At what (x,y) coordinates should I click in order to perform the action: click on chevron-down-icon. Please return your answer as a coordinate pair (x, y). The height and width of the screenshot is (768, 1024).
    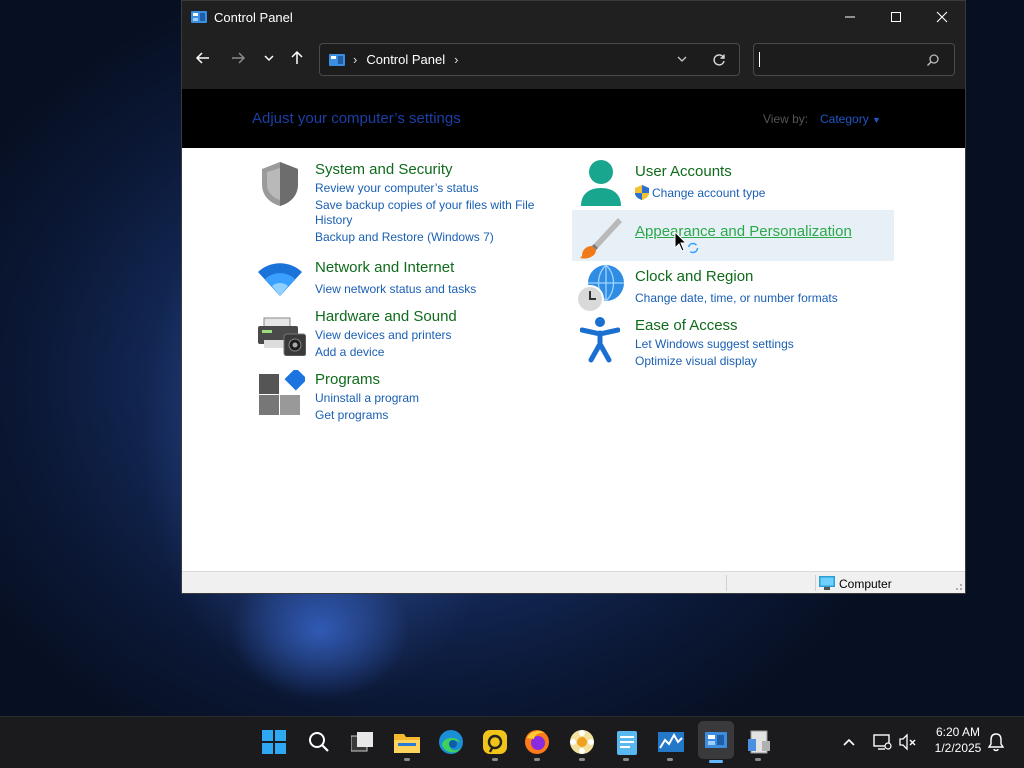
    Looking at the image, I should click on (269, 58).